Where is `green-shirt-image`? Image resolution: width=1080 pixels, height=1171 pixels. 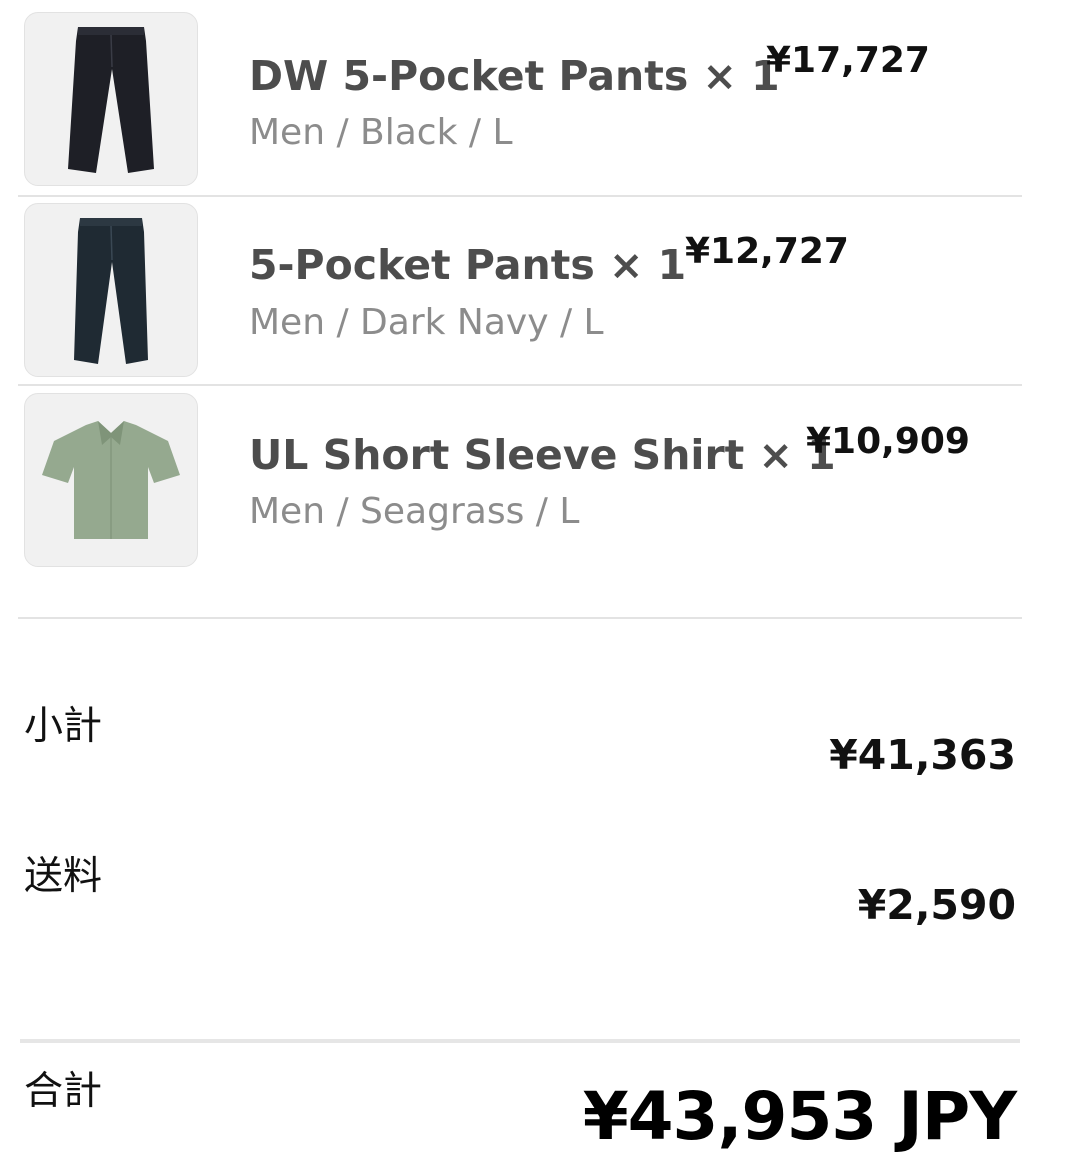
green-shirt-image is located at coordinates (111, 480).